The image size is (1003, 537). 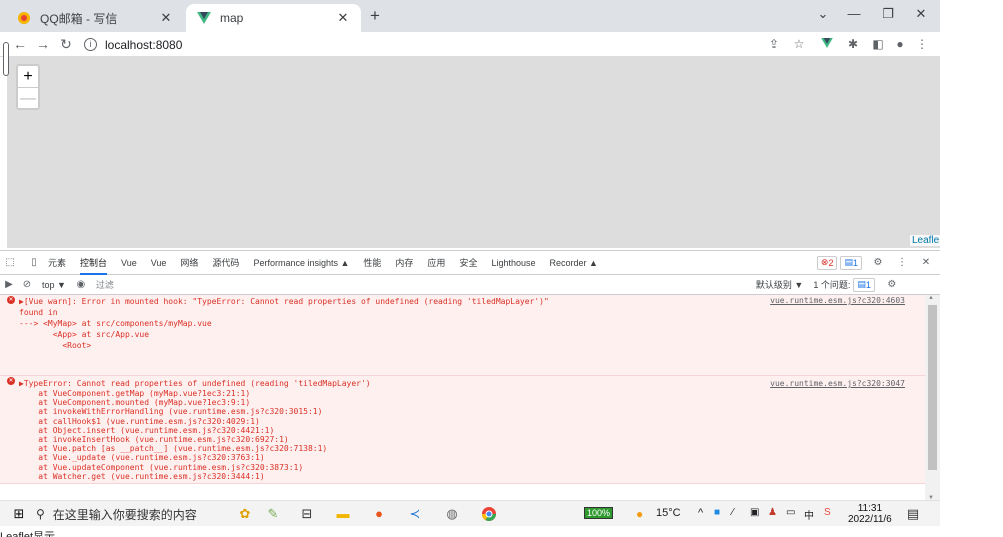 What do you see at coordinates (27, 284) in the screenshot?
I see `clear-console-icon: ⊘` at bounding box center [27, 284].